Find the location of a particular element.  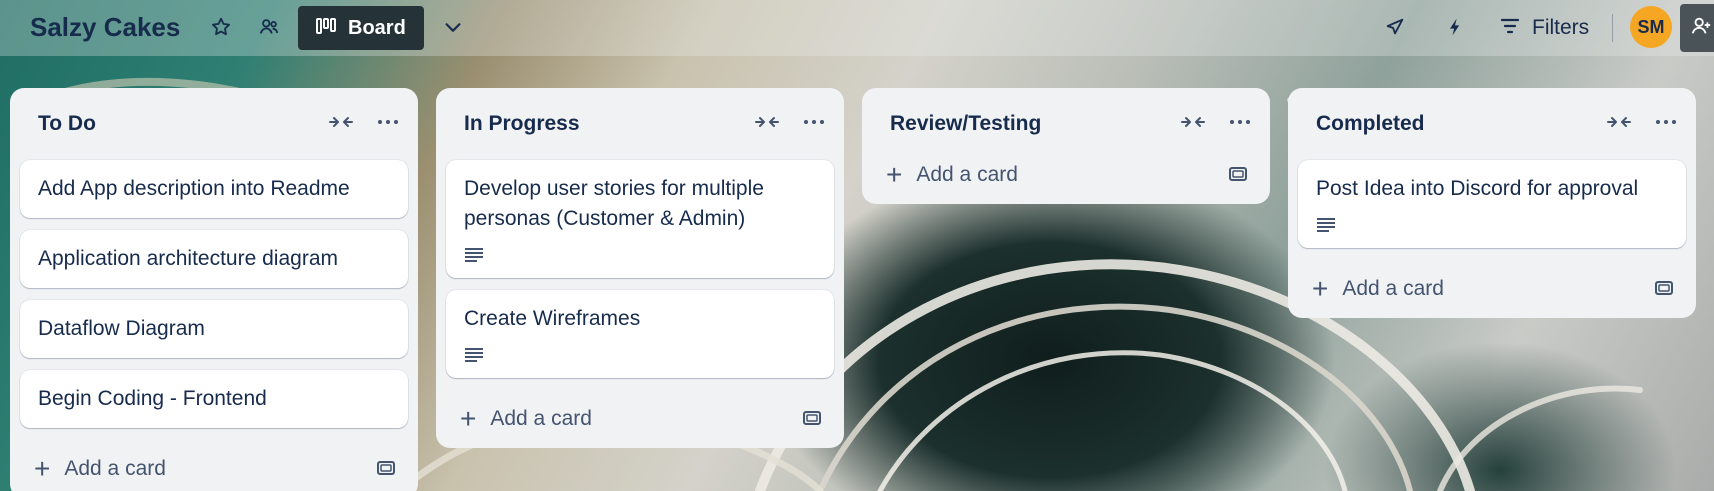

list-header: In Progress is located at coordinates (640, 124).